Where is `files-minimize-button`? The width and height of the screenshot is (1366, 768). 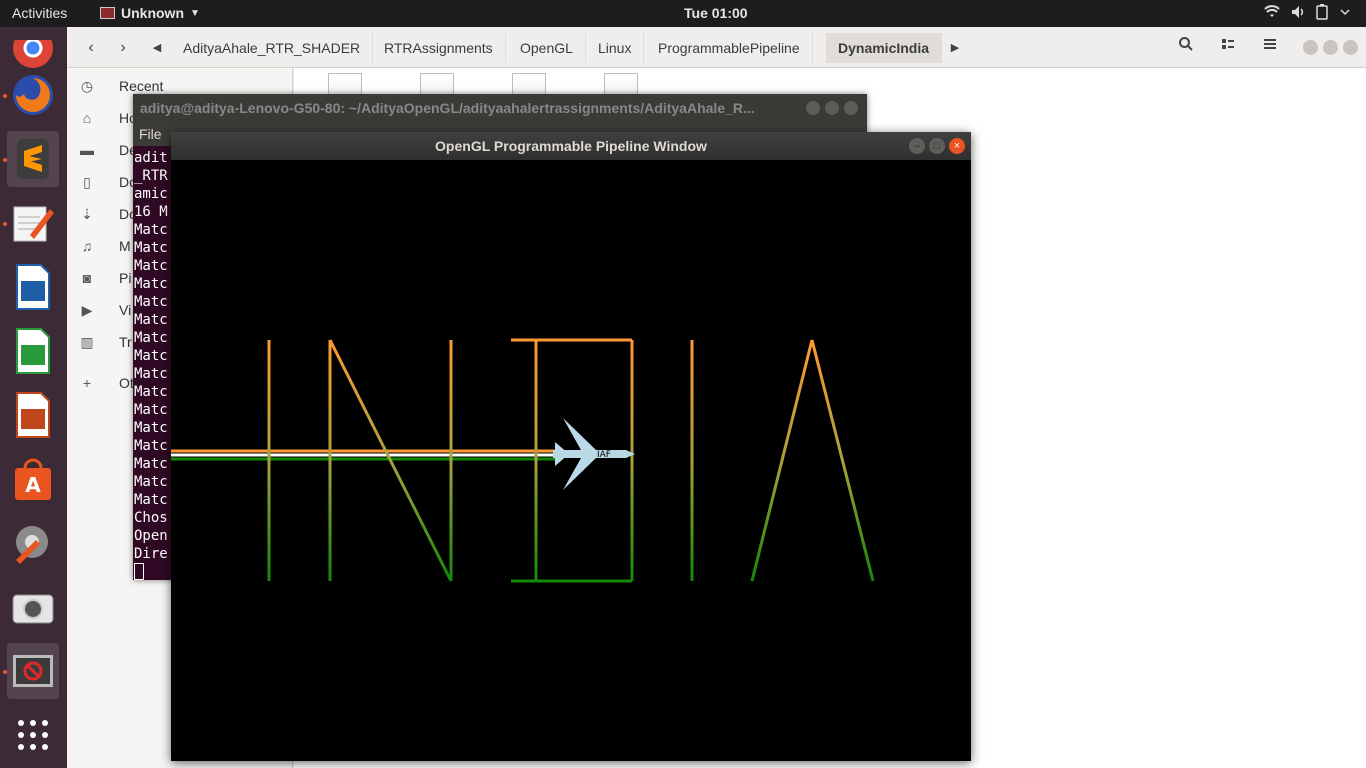
files-minimize-button is located at coordinates (1310, 47).